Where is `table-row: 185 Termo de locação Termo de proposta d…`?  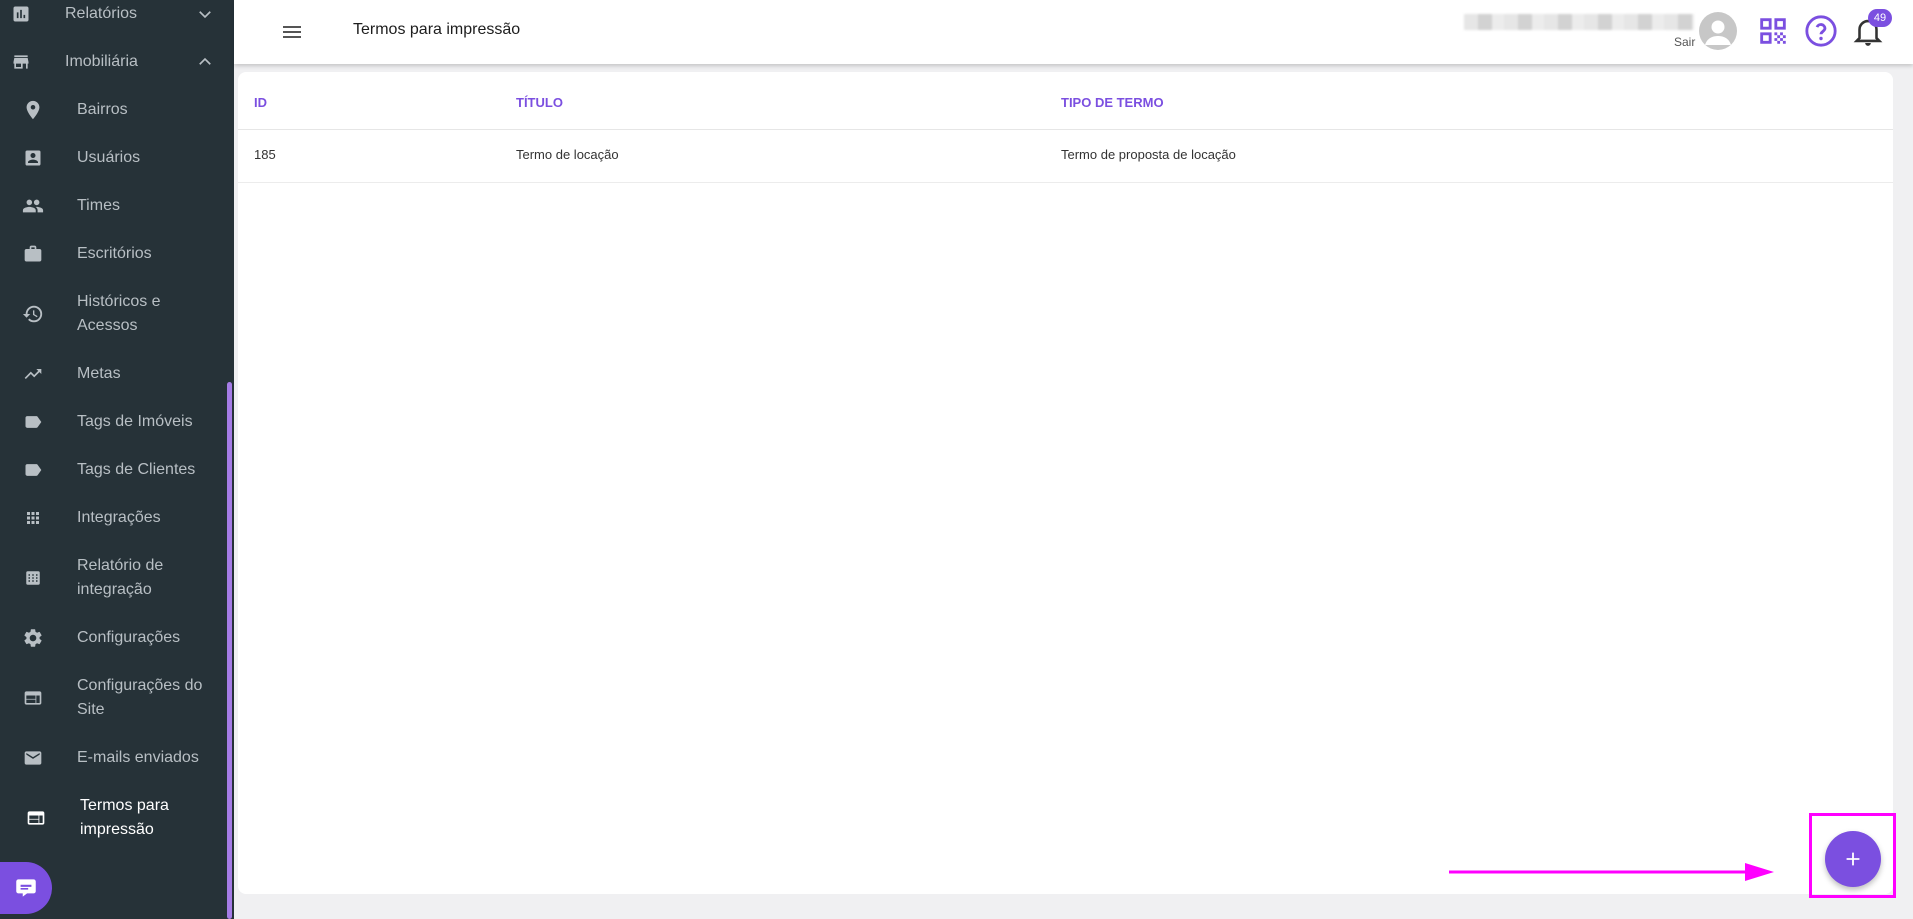
table-row: 185 Termo de locação Termo de proposta d… is located at coordinates (1065, 156).